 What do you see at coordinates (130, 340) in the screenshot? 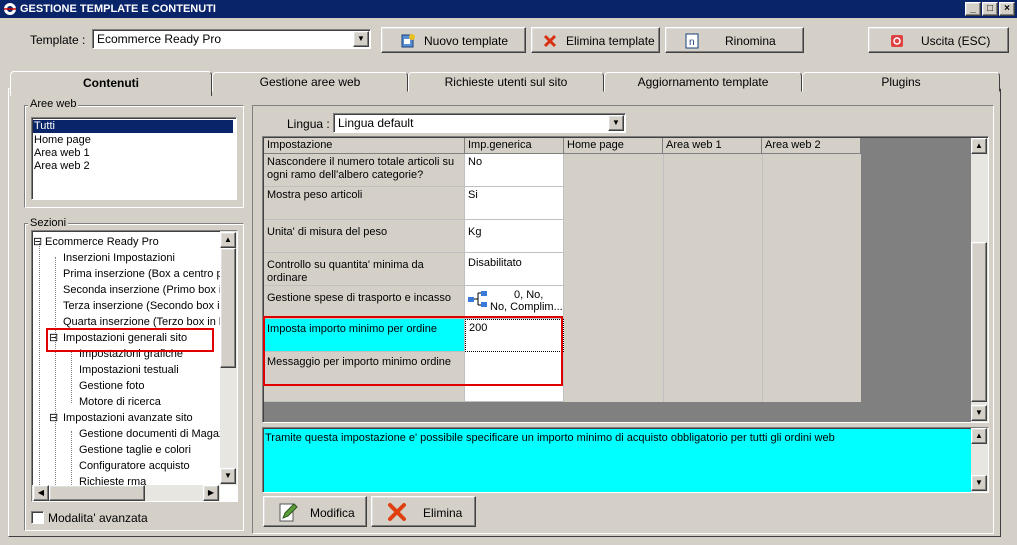
I see `tree-highlight-frame` at bounding box center [130, 340].